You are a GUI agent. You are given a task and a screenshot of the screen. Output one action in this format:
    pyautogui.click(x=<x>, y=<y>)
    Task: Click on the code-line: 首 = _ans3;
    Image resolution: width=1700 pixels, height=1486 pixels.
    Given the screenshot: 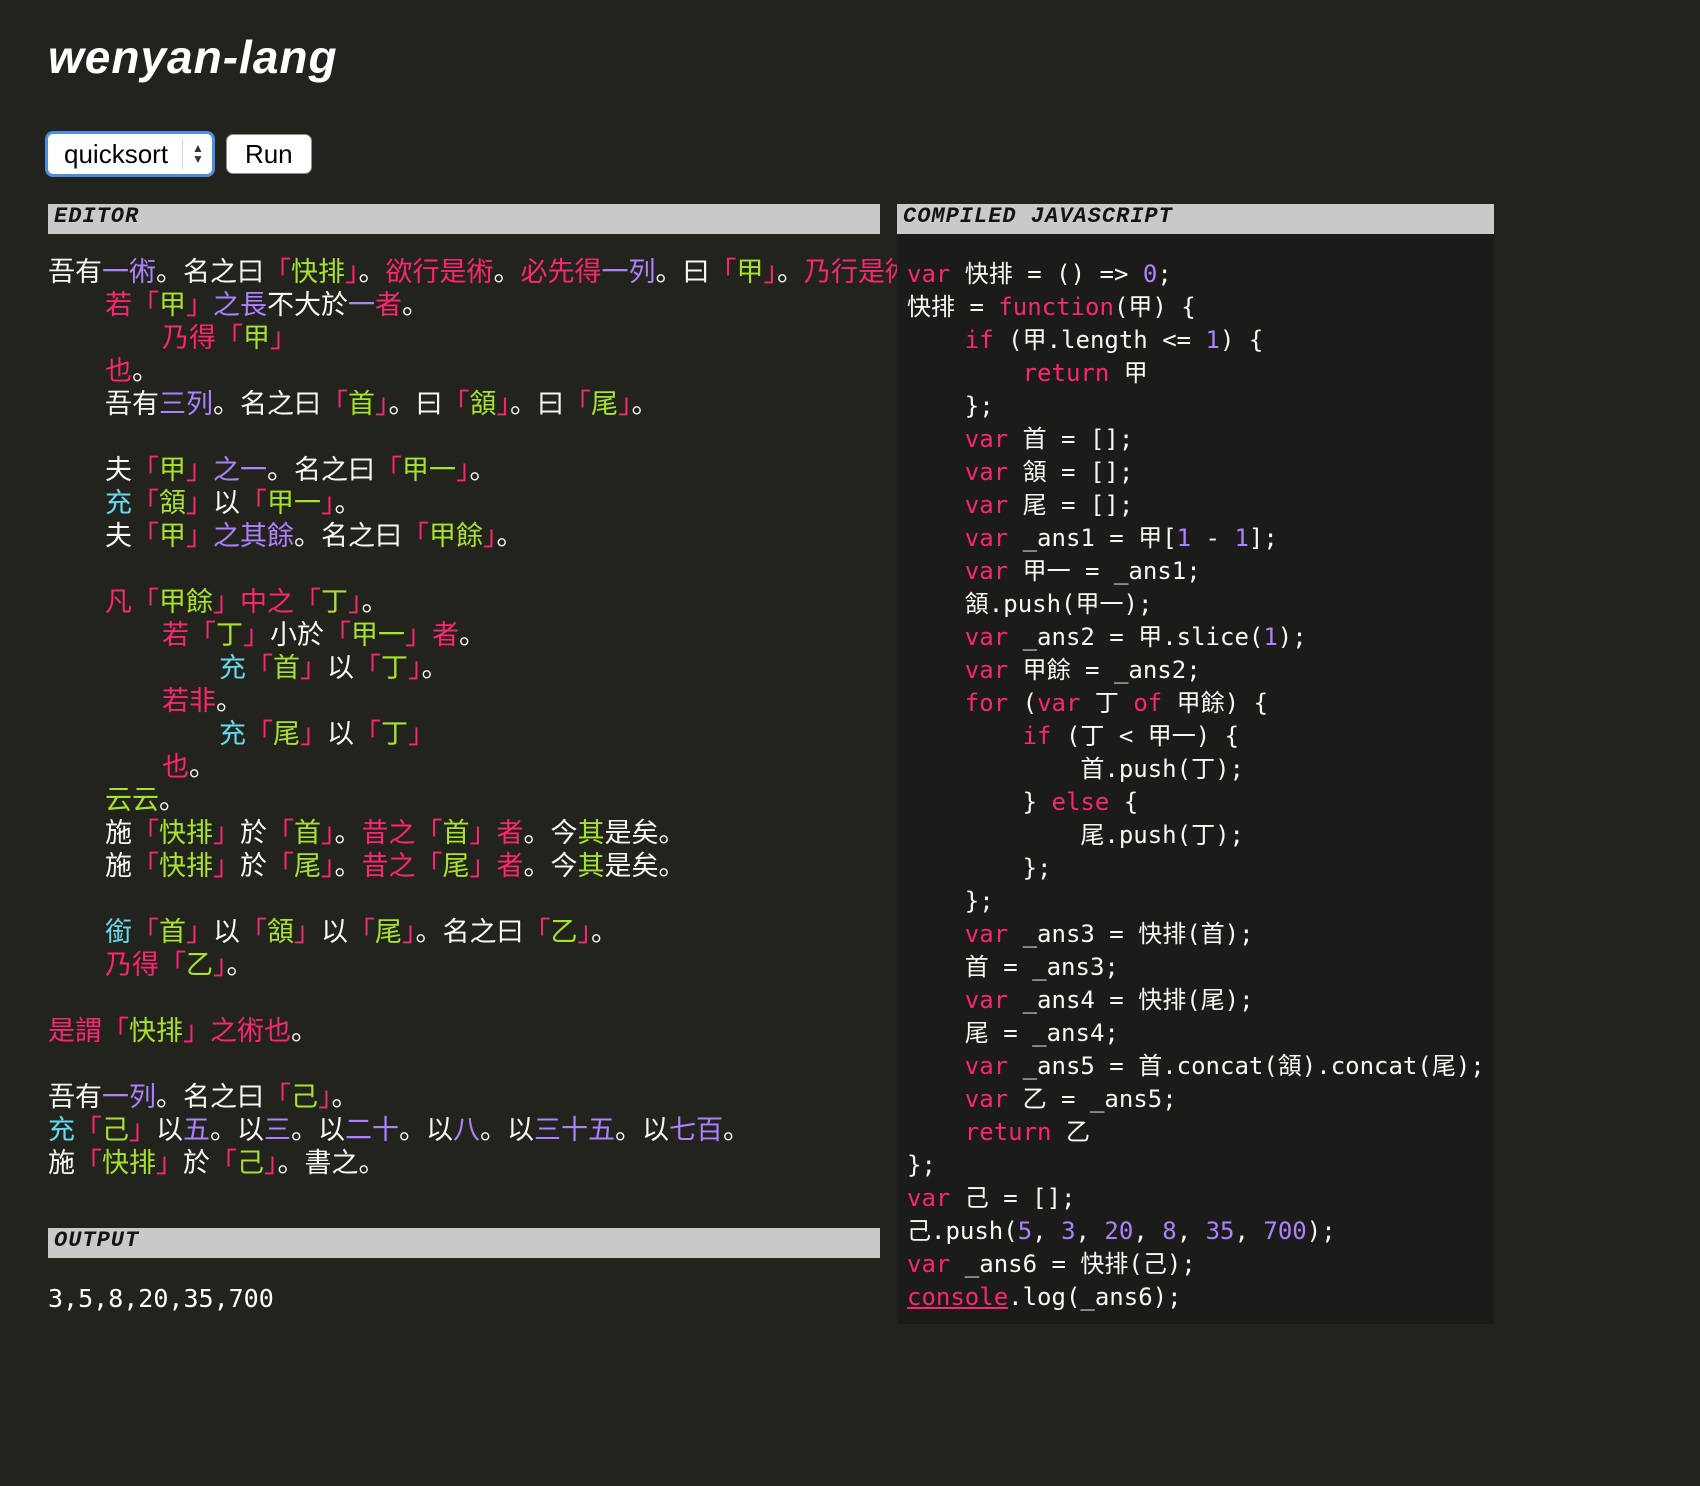 What is the action you would take?
    pyautogui.click(x=1013, y=967)
    